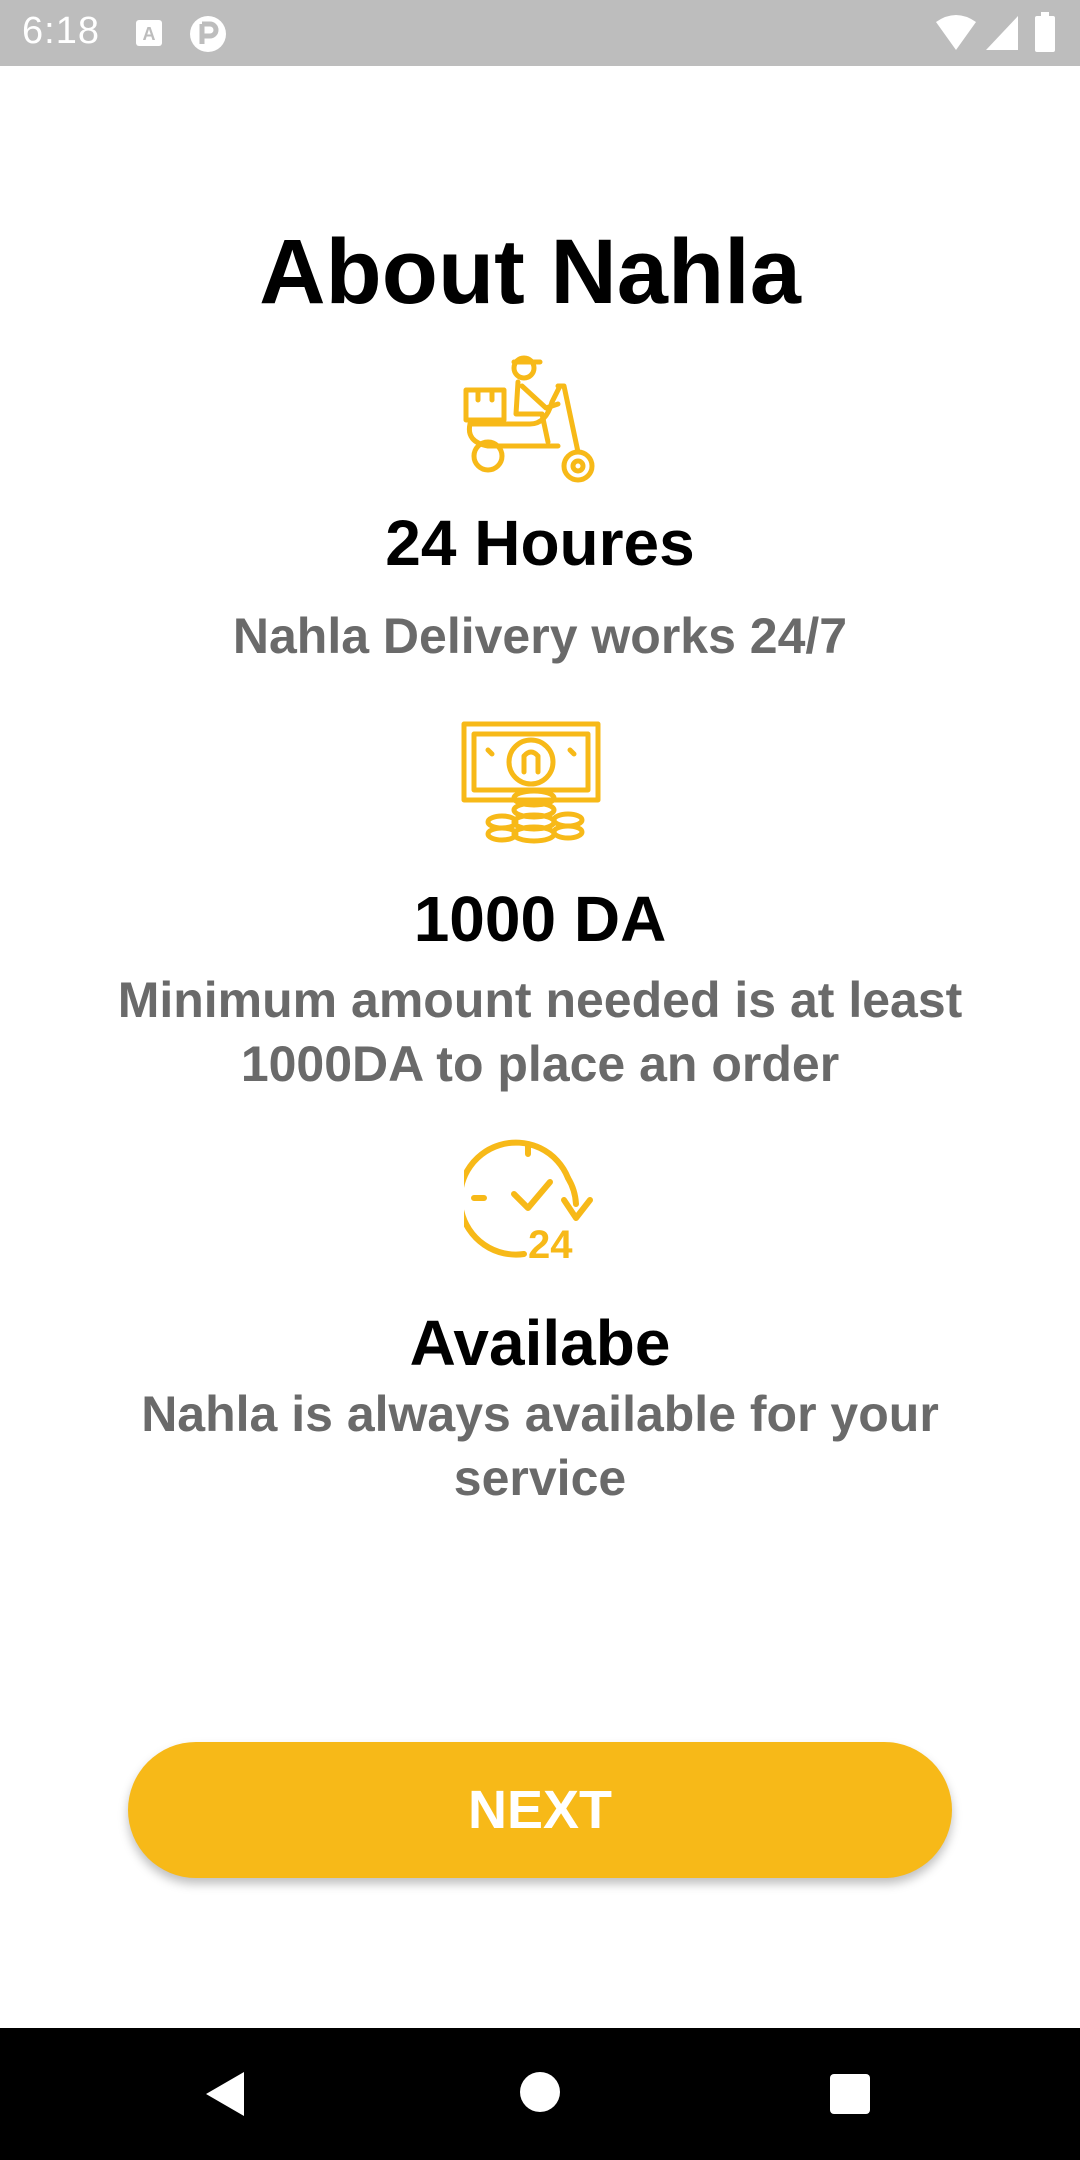 This screenshot has height=2160, width=1080. What do you see at coordinates (1045, 32) in the screenshot?
I see `battery-icon` at bounding box center [1045, 32].